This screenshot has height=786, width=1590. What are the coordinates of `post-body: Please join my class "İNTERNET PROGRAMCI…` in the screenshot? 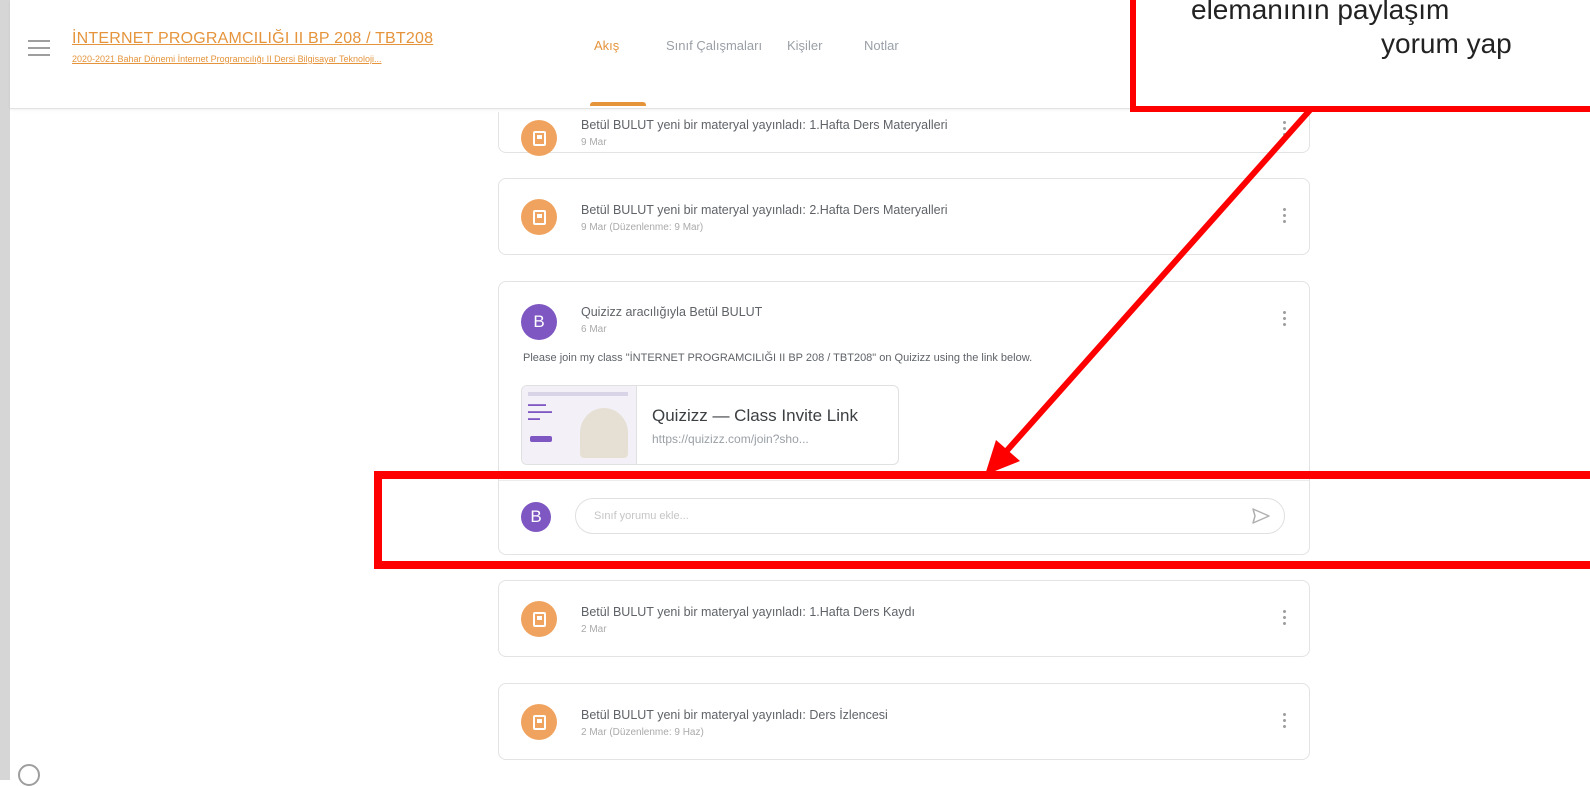 It's located at (778, 358).